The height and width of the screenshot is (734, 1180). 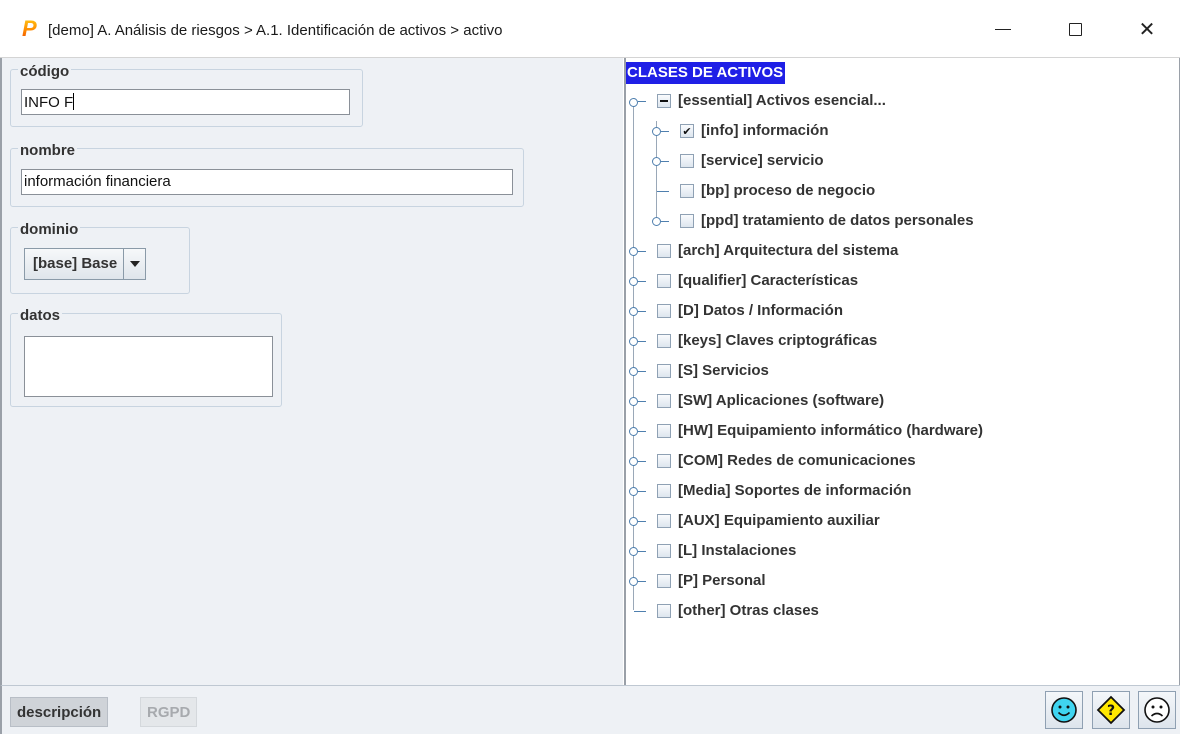 What do you see at coordinates (748, 610) in the screenshot?
I see `tree-item-label: [other] Otras clases` at bounding box center [748, 610].